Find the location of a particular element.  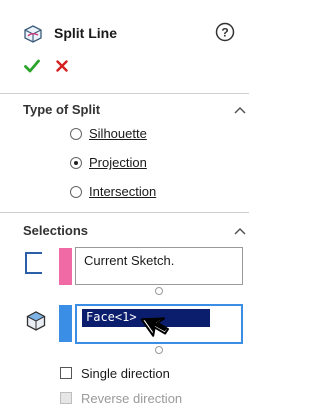

radio-label: Silhouette is located at coordinates (118, 133).